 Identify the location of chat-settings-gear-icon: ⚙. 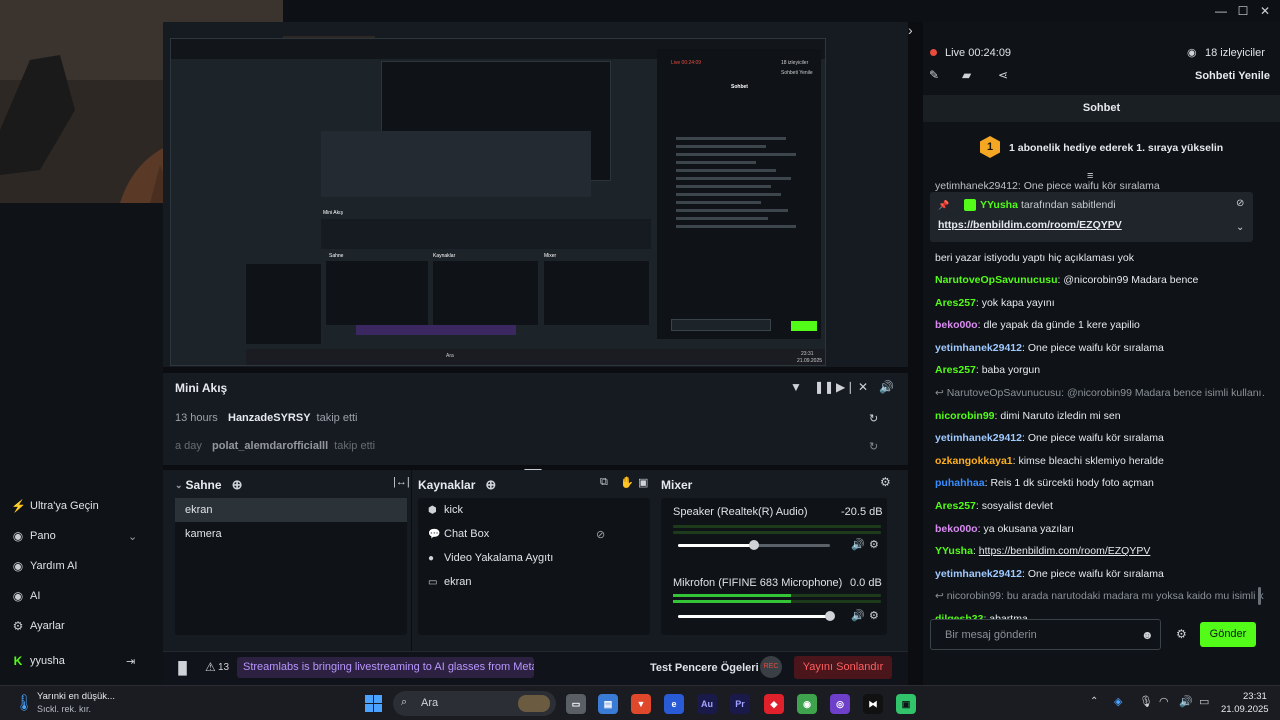
(1181, 634).